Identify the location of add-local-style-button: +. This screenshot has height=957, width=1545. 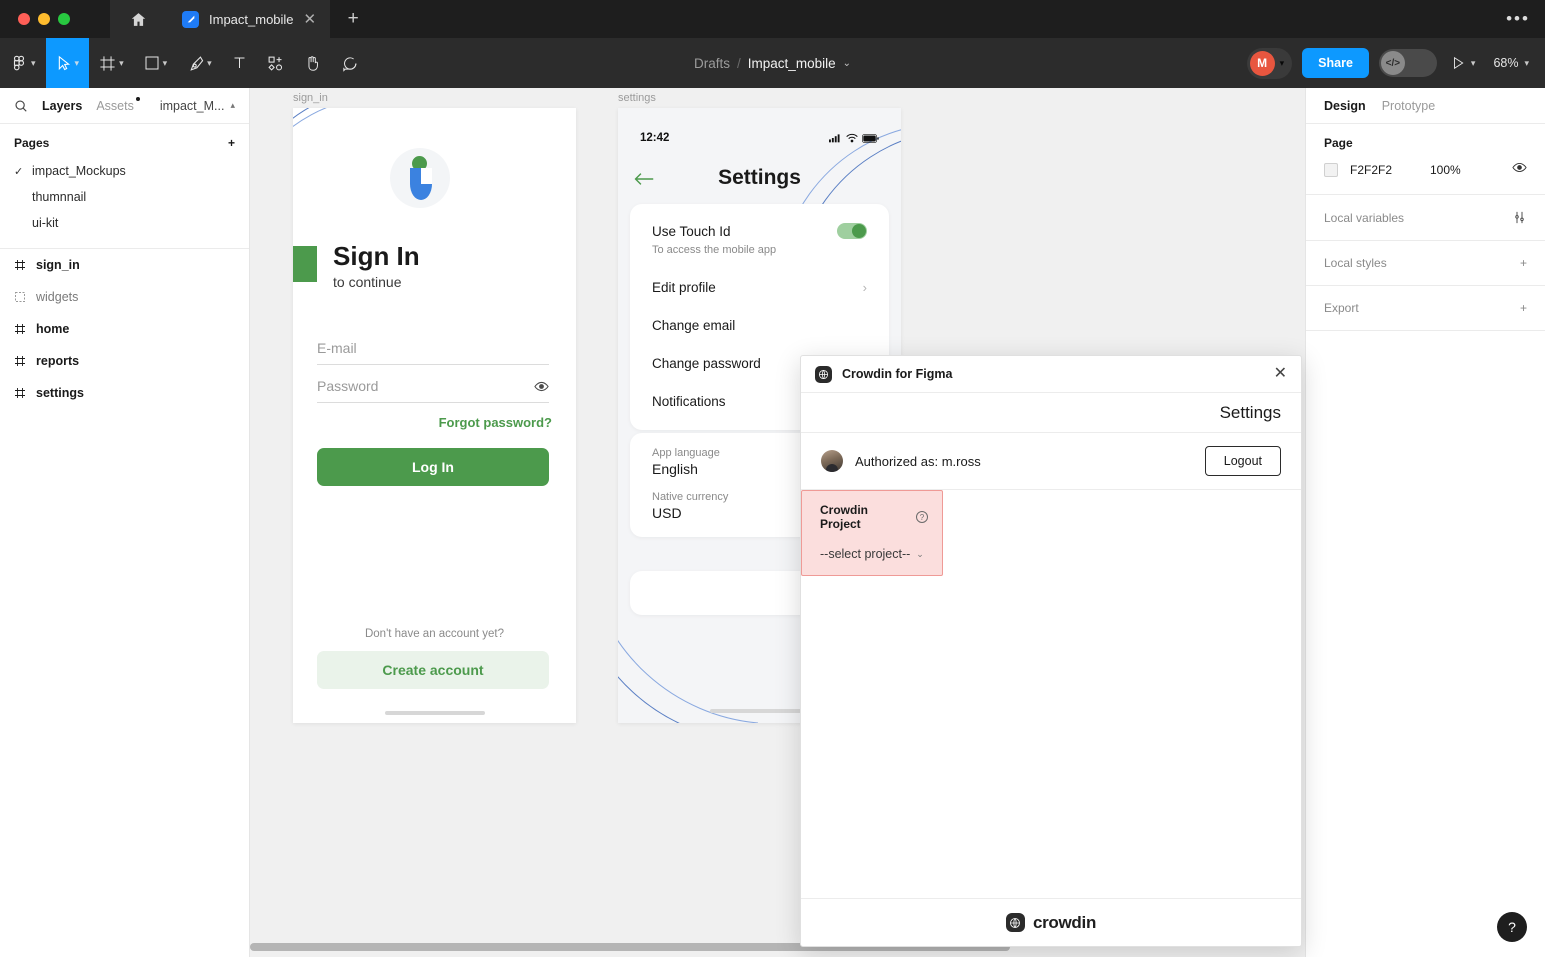
(1523, 263).